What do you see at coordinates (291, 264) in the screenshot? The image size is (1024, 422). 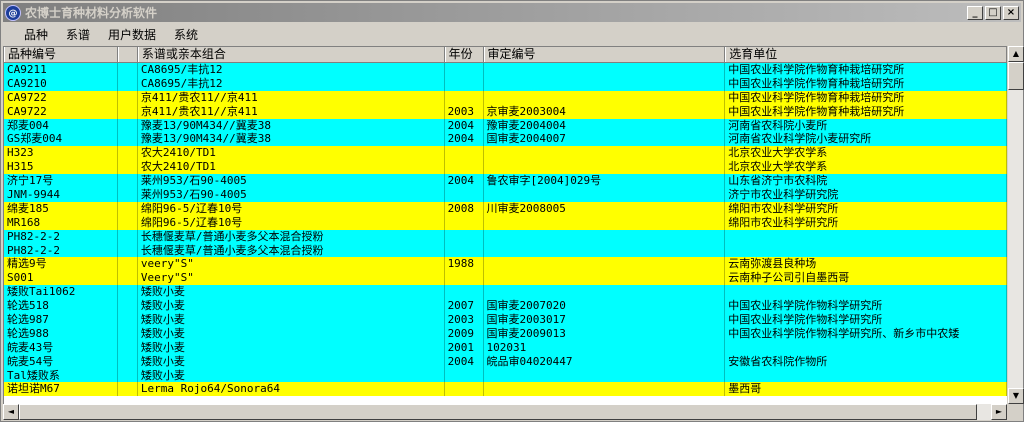 I see `pedigree-cell: veery"S"` at bounding box center [291, 264].